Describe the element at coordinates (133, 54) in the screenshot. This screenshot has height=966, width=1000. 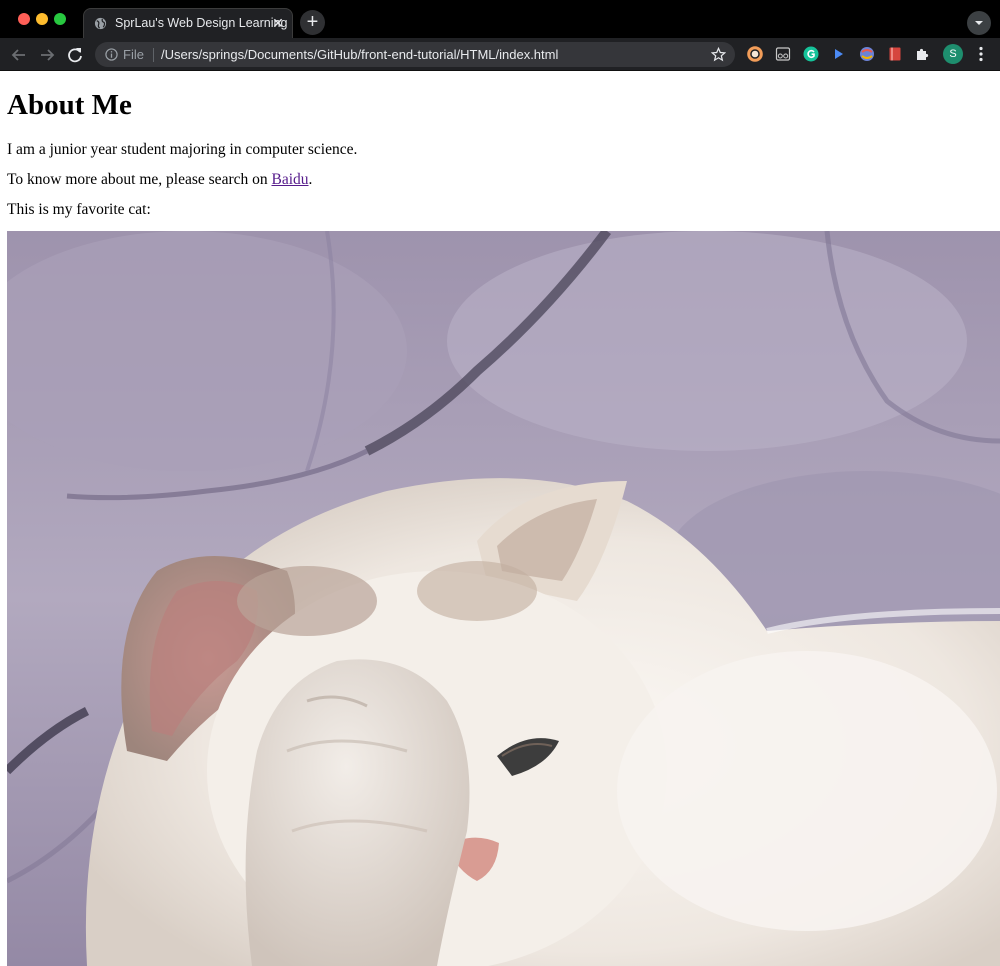
I see `url-scheme-label: File` at that location.